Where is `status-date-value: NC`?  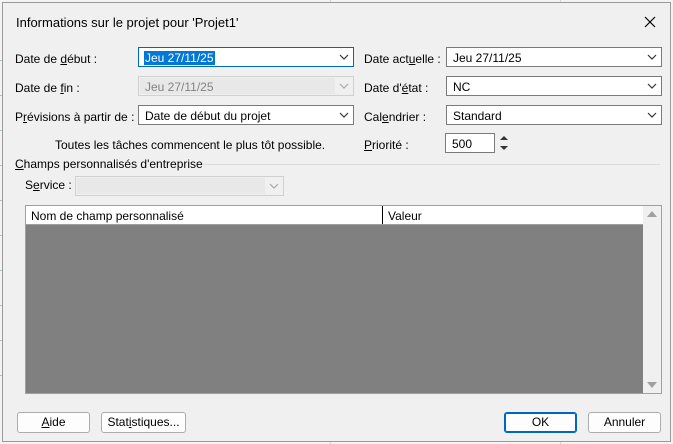
status-date-value: NC is located at coordinates (462, 87).